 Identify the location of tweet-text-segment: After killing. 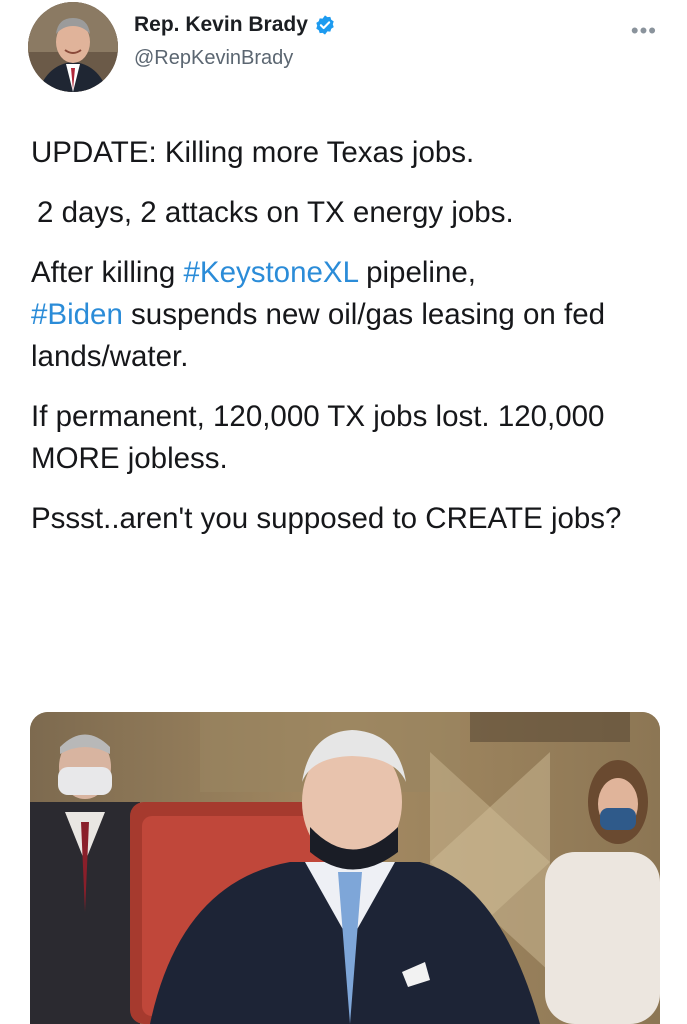
(107, 272).